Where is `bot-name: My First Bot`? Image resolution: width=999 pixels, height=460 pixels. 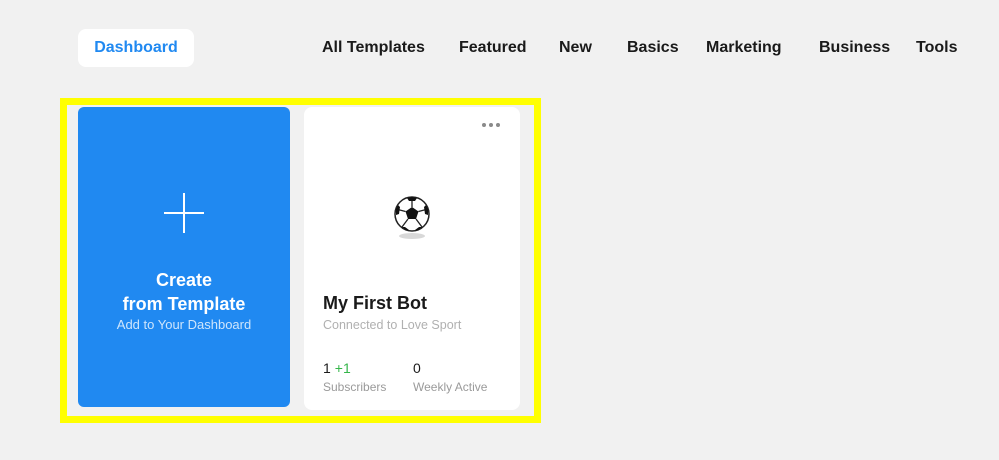 bot-name: My First Bot is located at coordinates (375, 303).